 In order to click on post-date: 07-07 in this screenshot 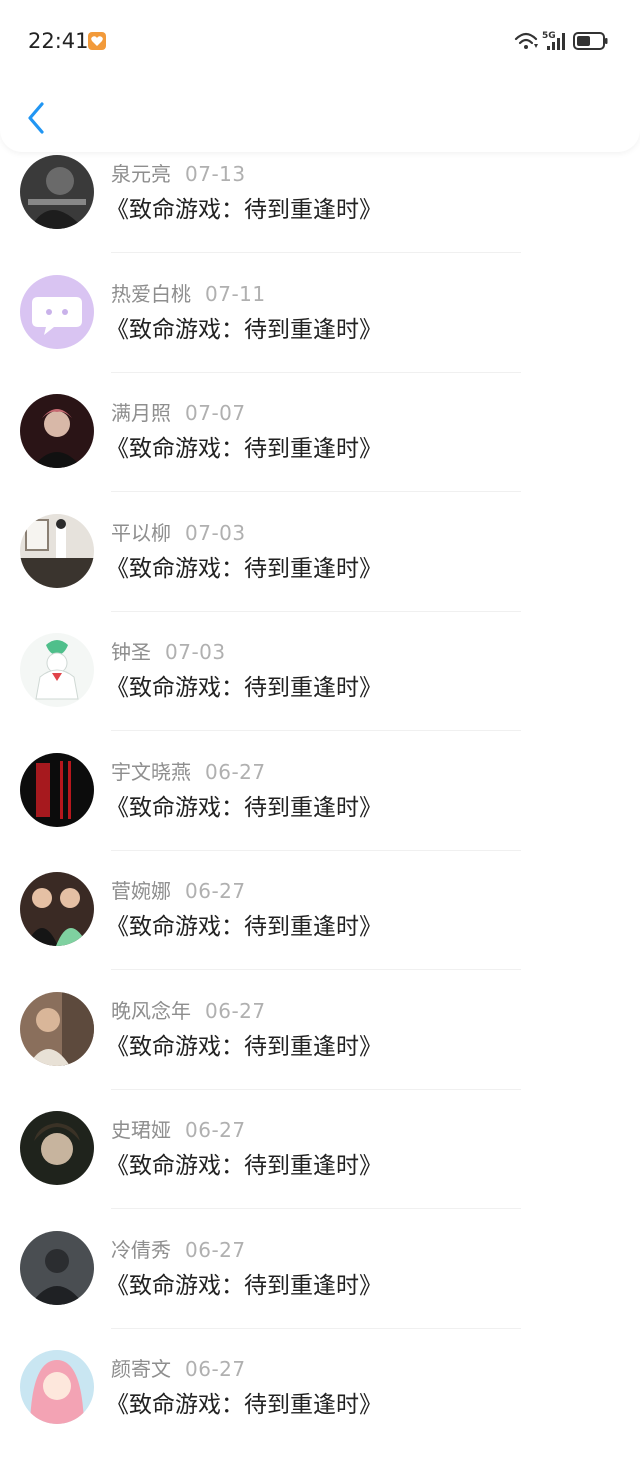, I will do `click(215, 413)`.